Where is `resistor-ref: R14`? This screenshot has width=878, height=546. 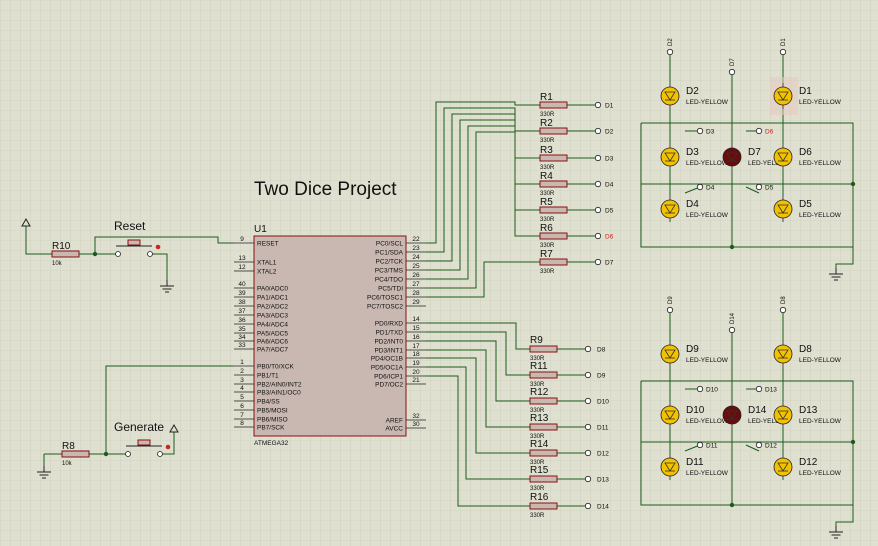 resistor-ref: R14 is located at coordinates (539, 444).